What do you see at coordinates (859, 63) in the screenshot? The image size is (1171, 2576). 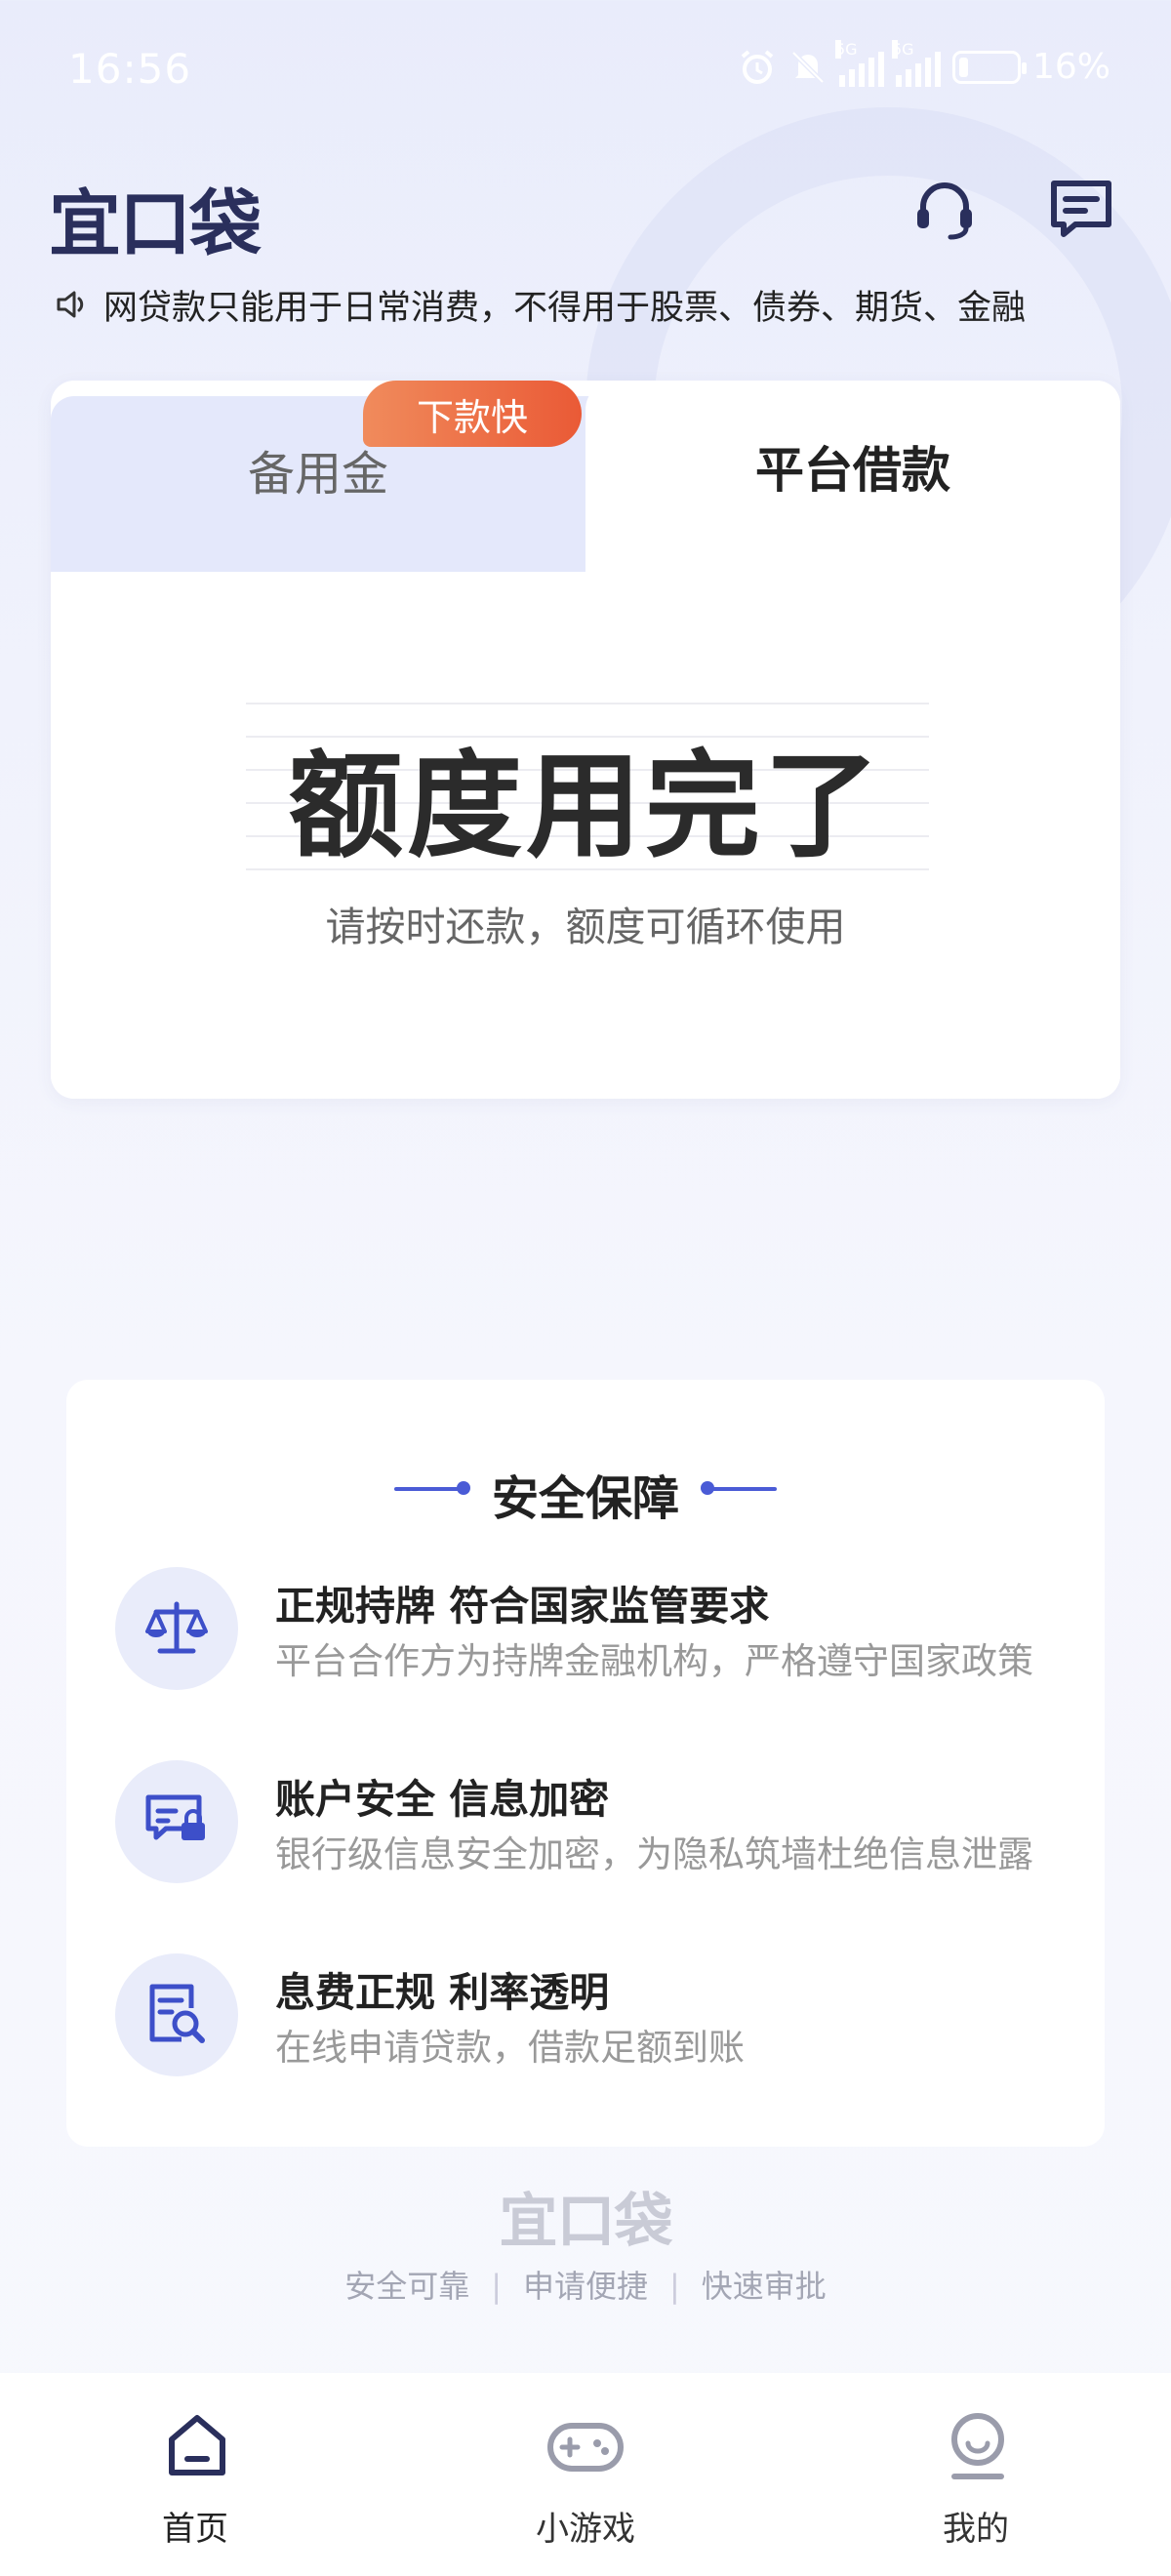 I see `signal-strength-1: 5G` at bounding box center [859, 63].